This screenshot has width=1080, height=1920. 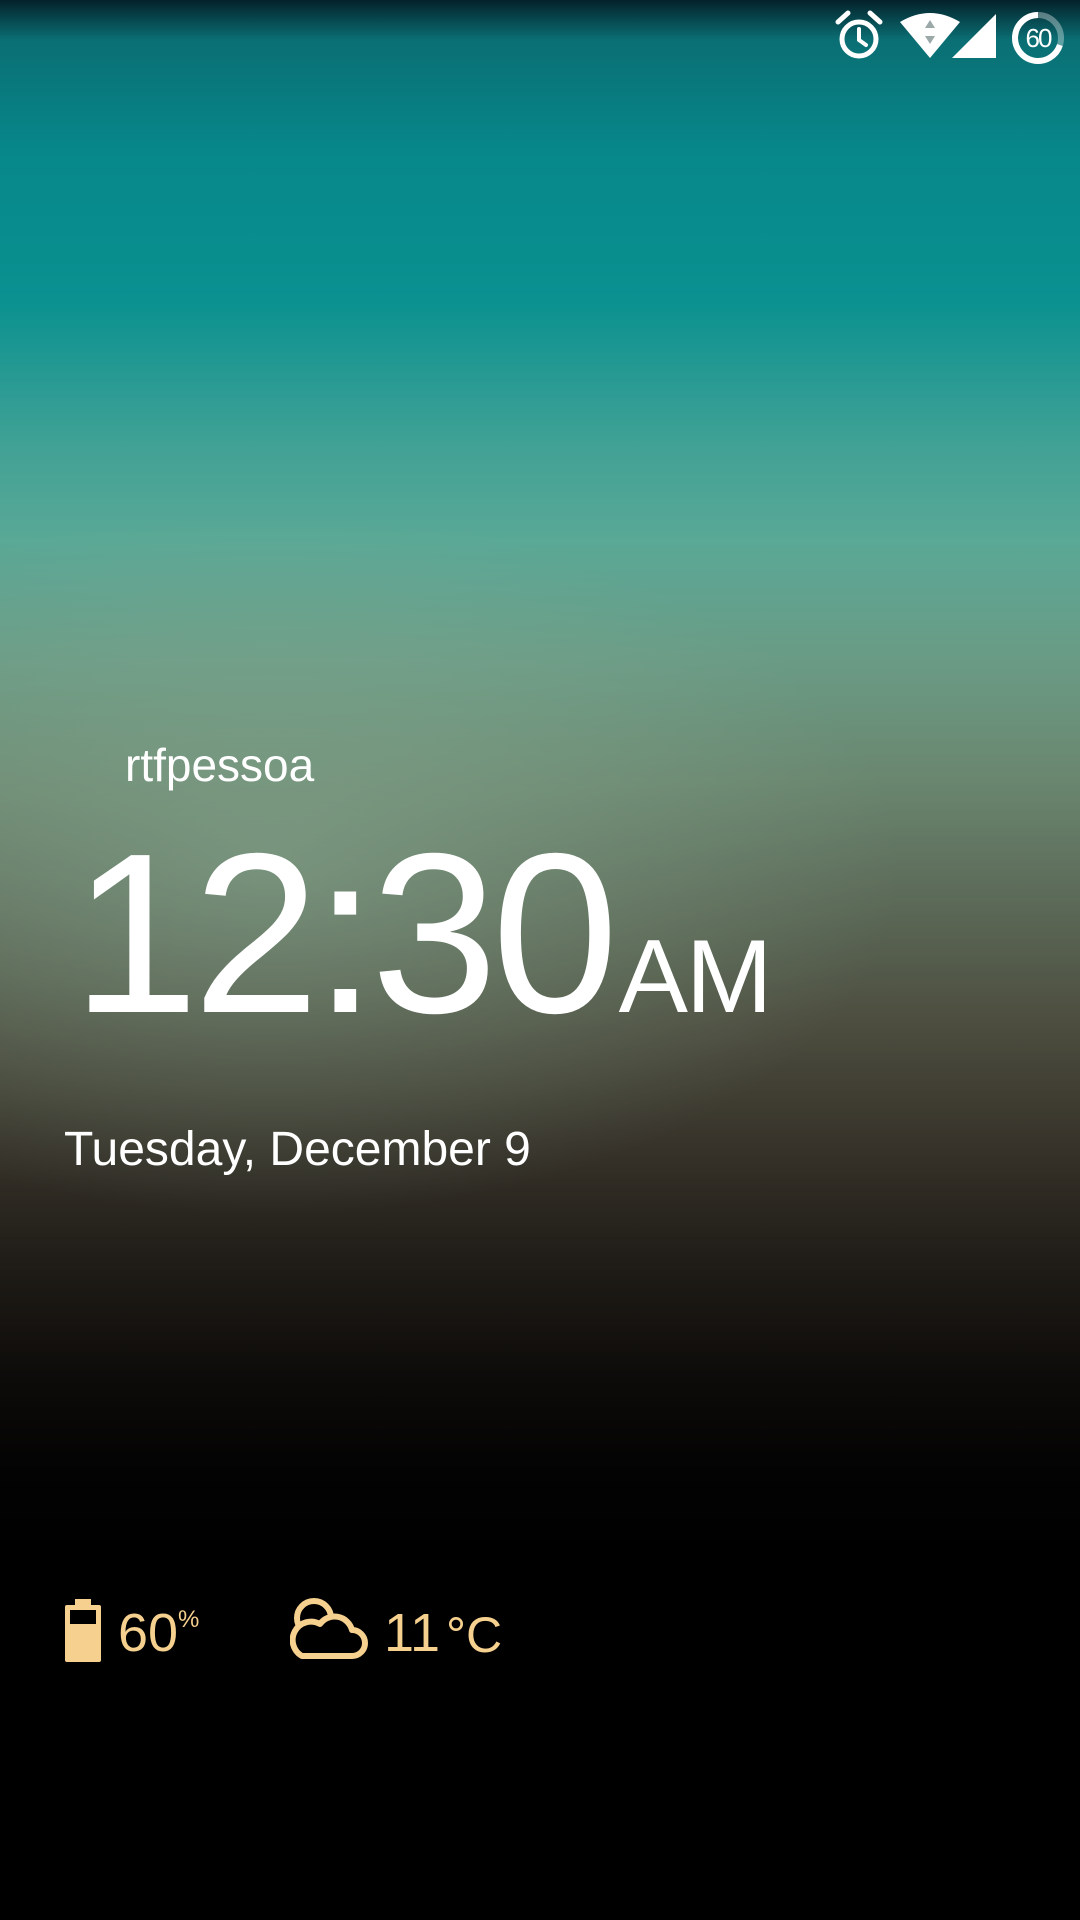 I want to click on status-bar: 60, so click(x=540, y=36).